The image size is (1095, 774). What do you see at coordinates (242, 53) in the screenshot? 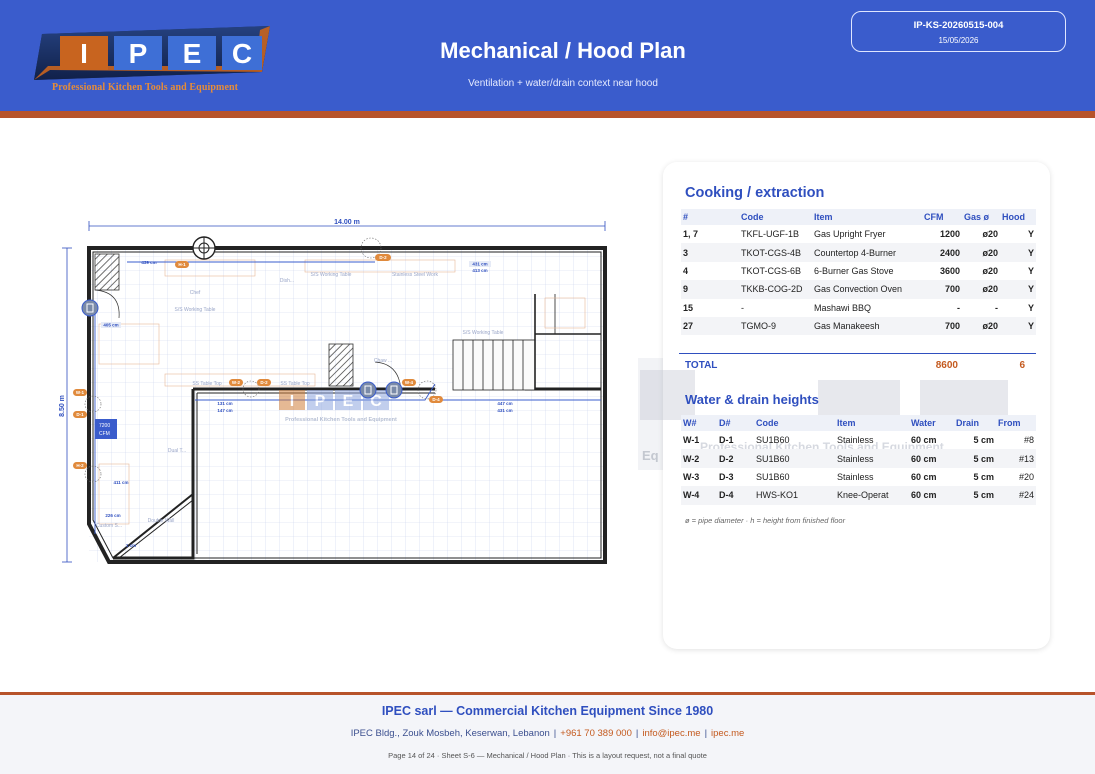
I see `logo-letter-c: C` at bounding box center [242, 53].